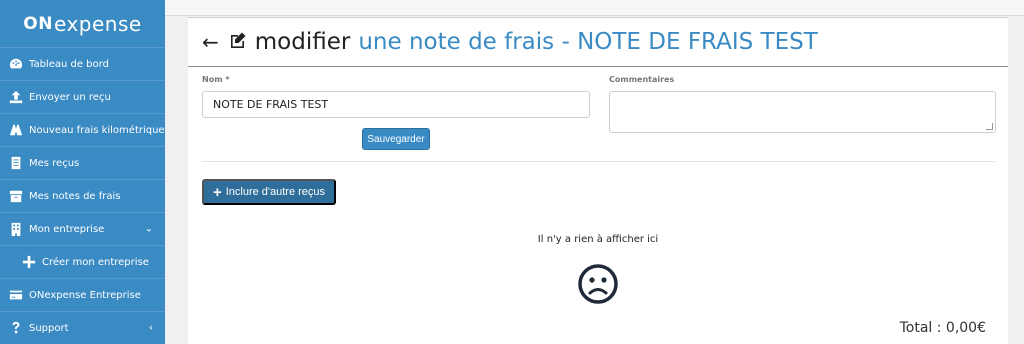  Describe the element at coordinates (802, 112) in the screenshot. I see `comment-field` at that location.